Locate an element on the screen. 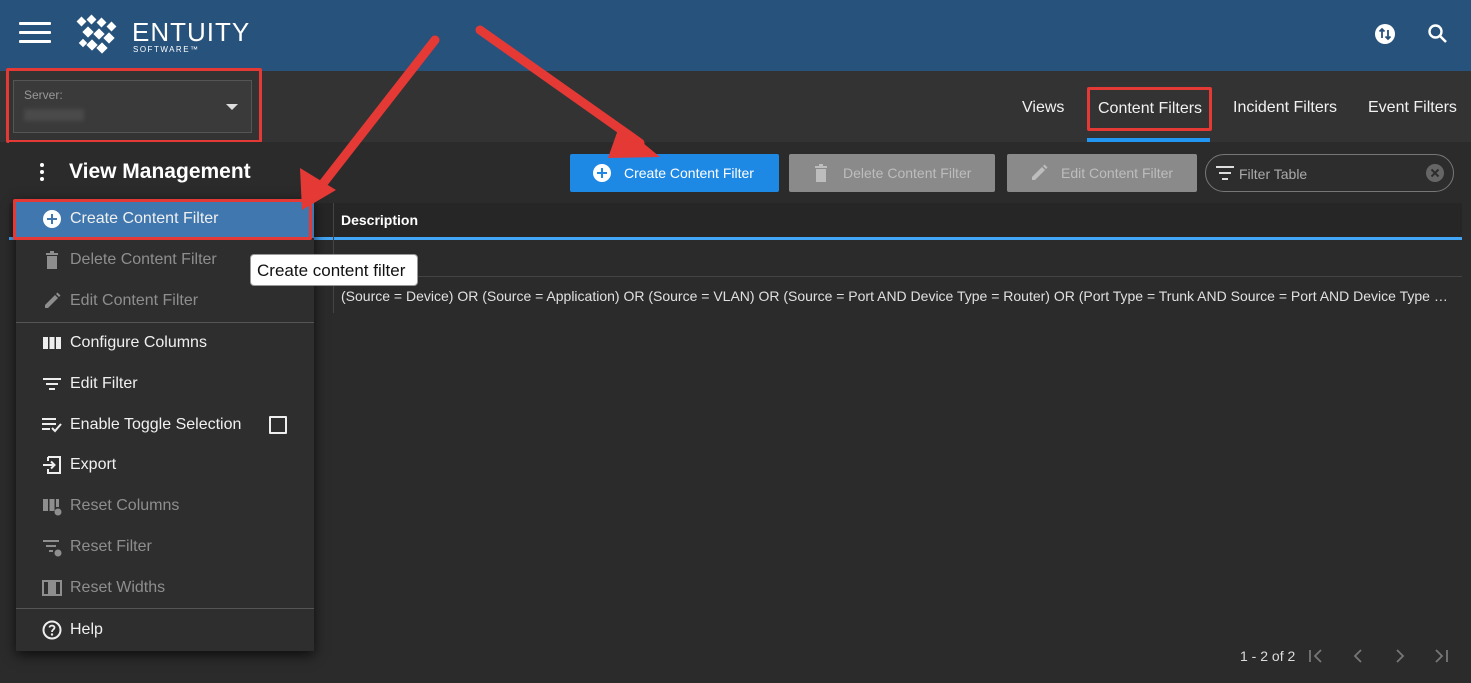 The image size is (1471, 683). last-page-icon is located at coordinates (1441, 656).